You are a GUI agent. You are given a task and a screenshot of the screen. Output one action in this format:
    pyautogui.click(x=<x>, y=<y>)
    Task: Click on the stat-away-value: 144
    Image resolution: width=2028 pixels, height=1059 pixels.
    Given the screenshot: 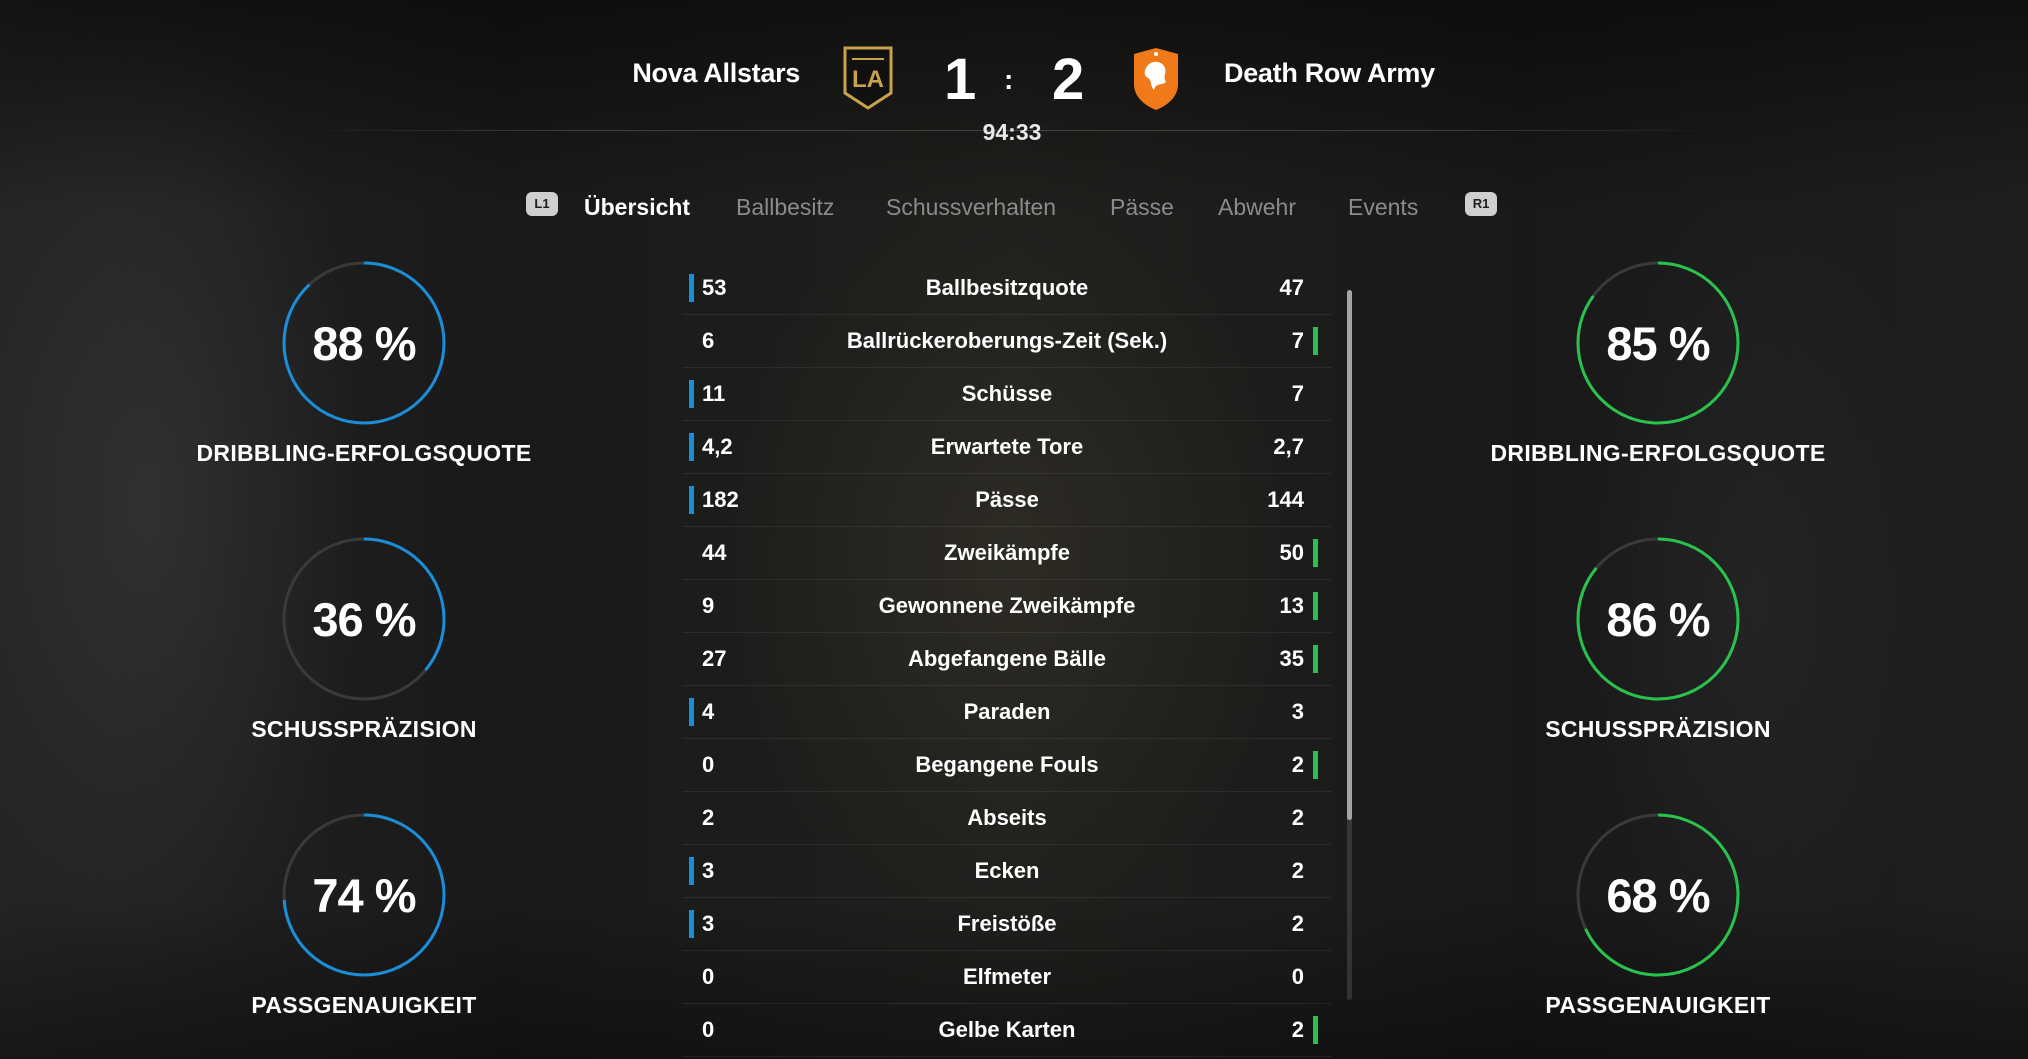 What is the action you would take?
    pyautogui.click(x=1285, y=499)
    